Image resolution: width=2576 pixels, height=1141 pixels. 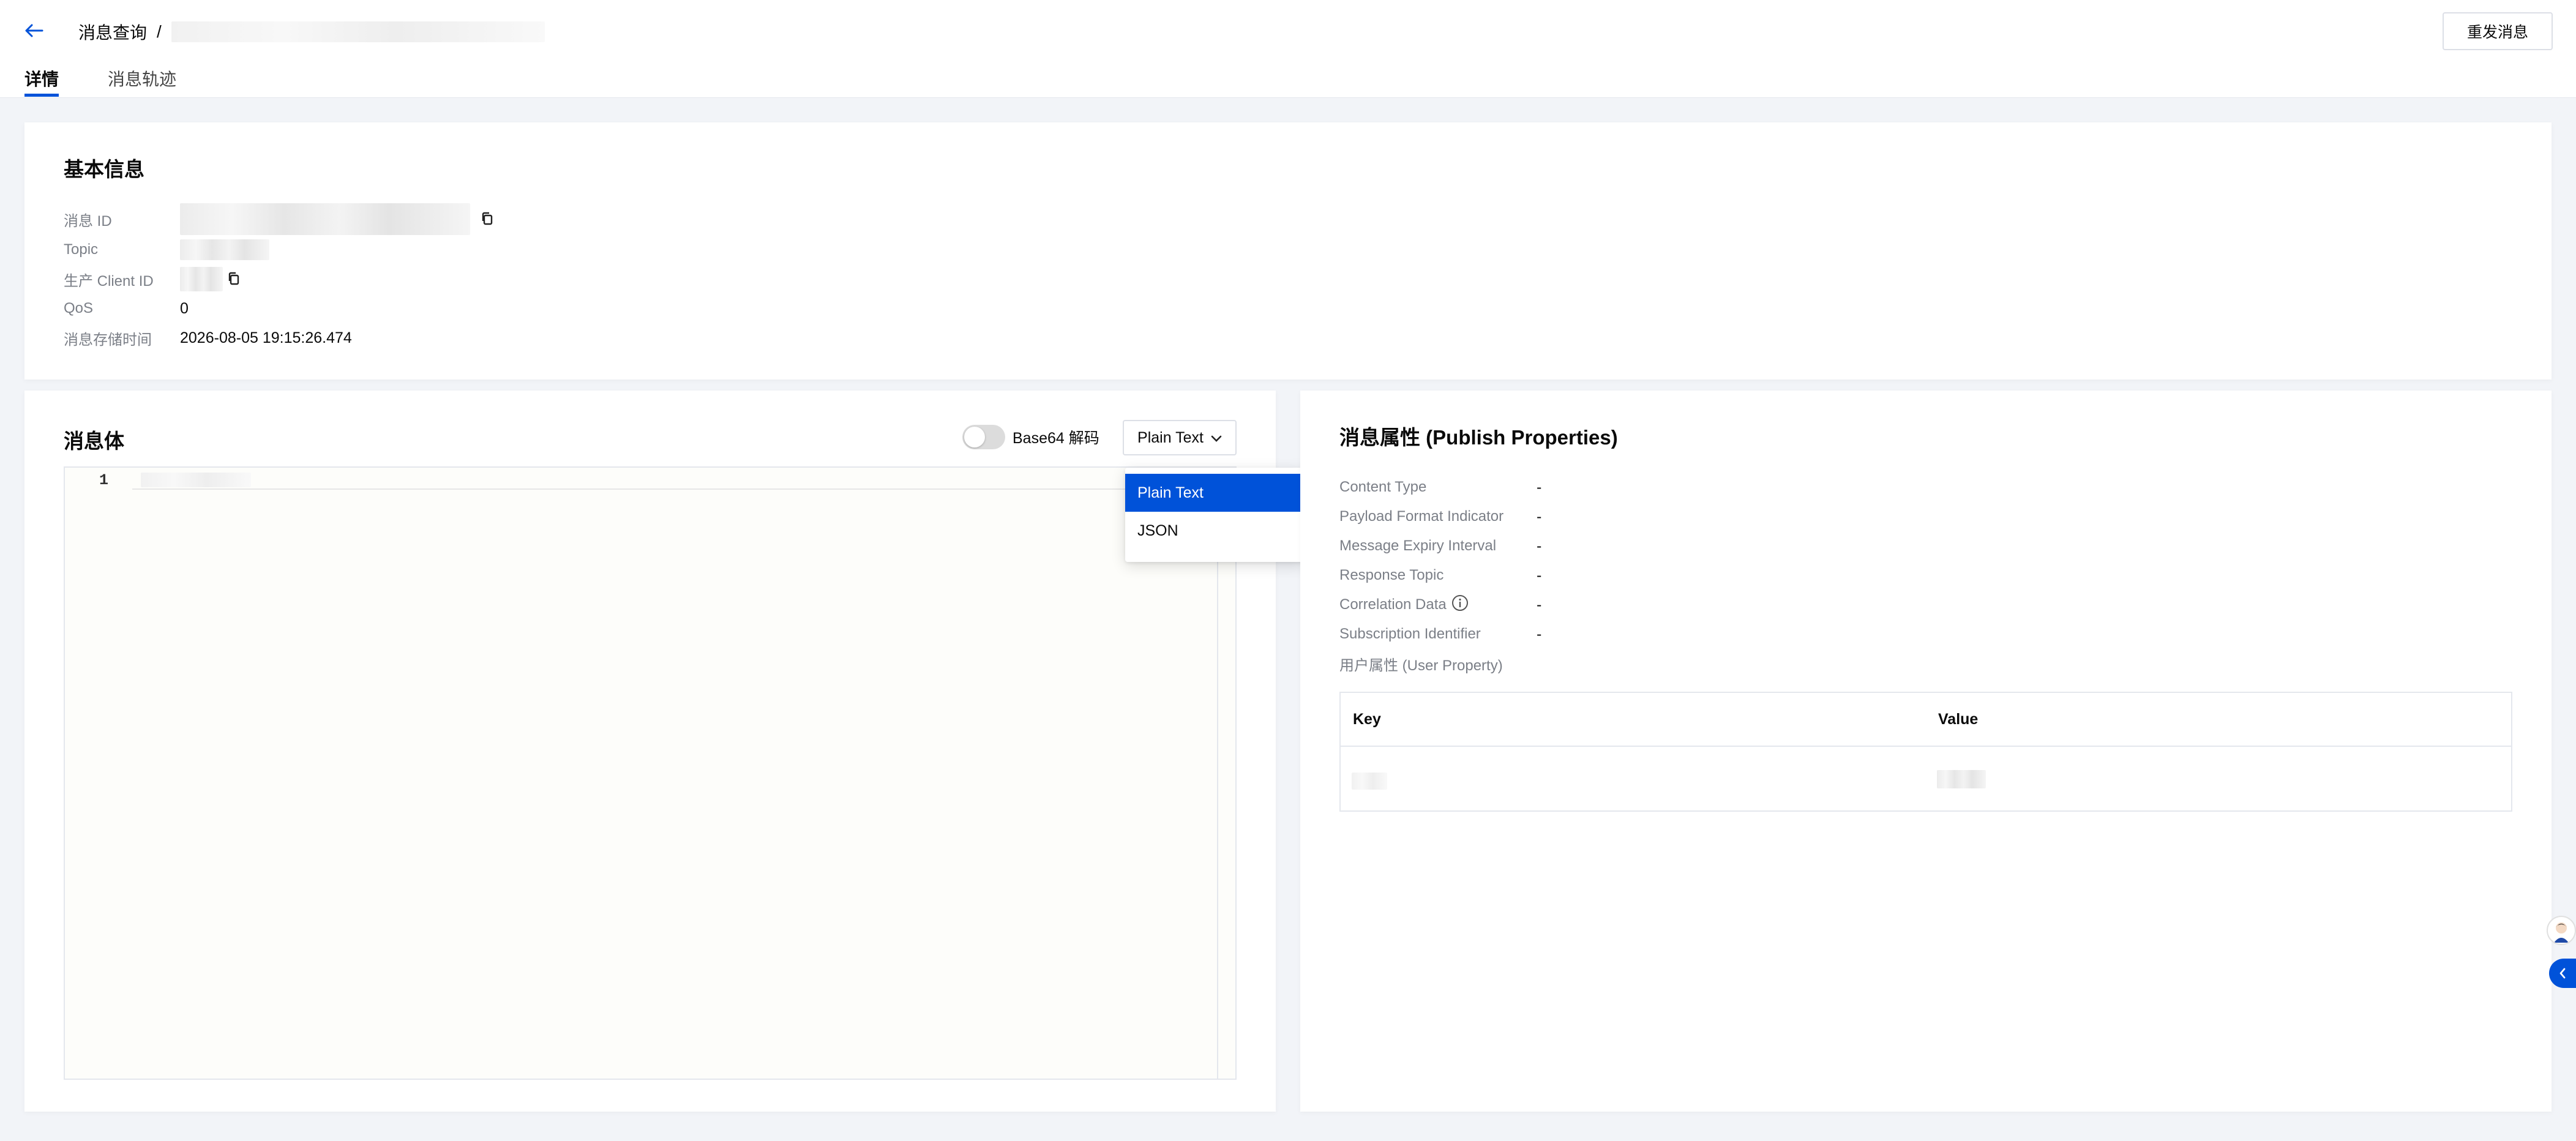 I want to click on code-line-redacted, so click(x=196, y=480).